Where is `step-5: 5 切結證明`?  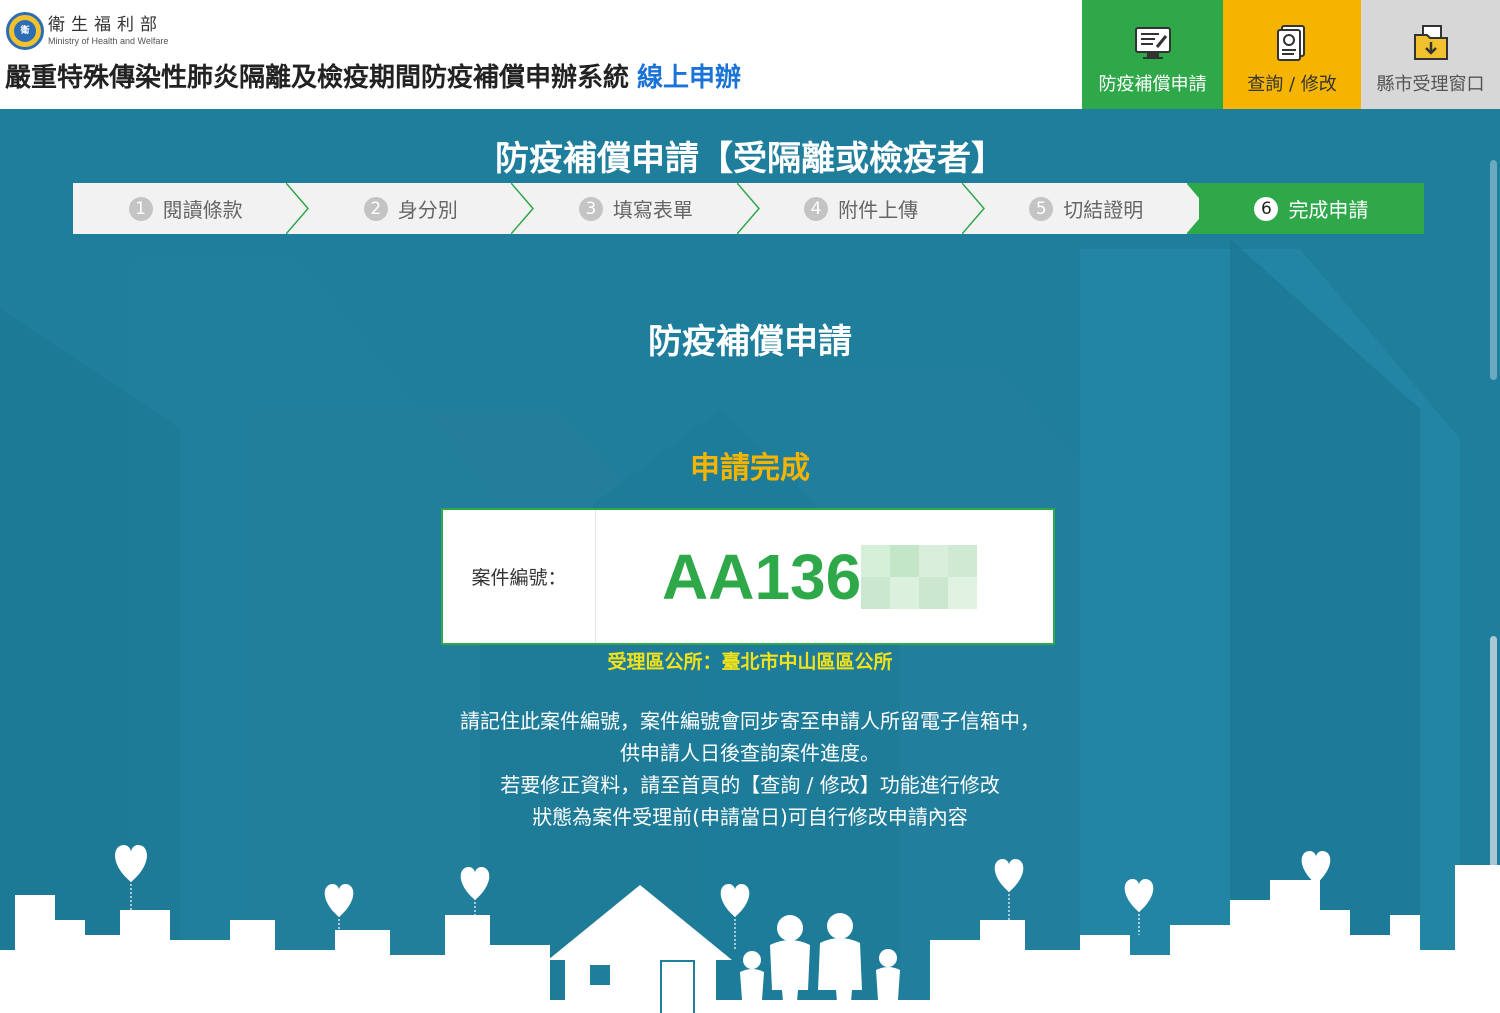 step-5: 5 切結證明 is located at coordinates (1092, 208).